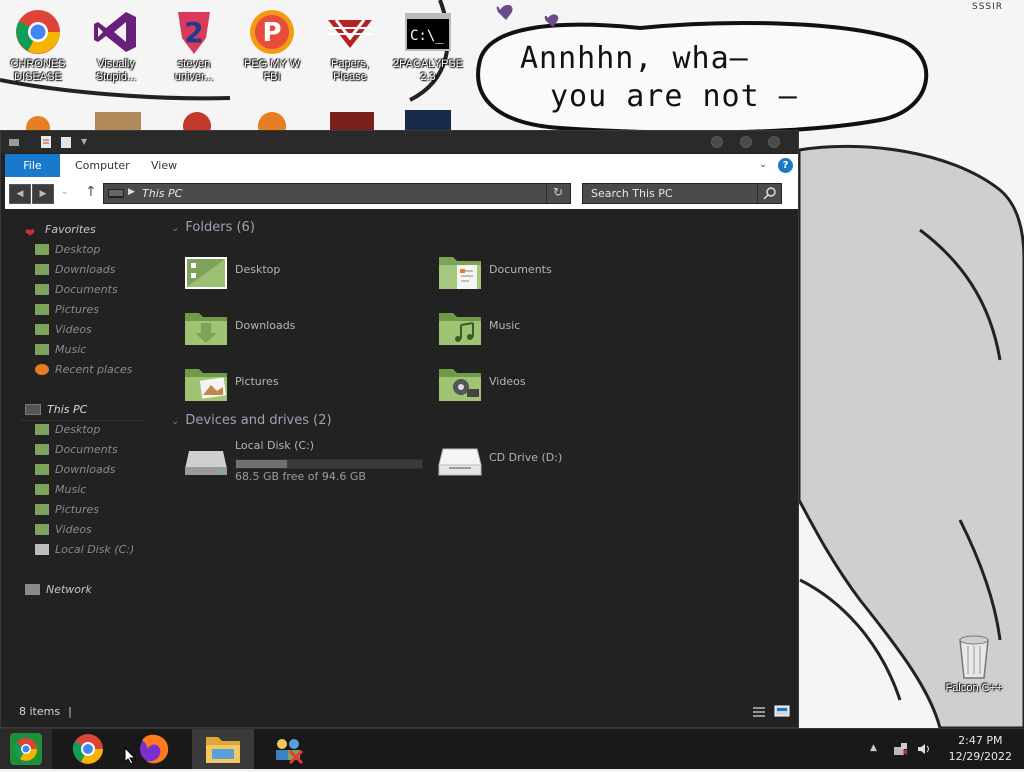 This screenshot has width=1024, height=772. I want to click on group-header-drives: ⌄ Devices and drives (2), so click(251, 420).